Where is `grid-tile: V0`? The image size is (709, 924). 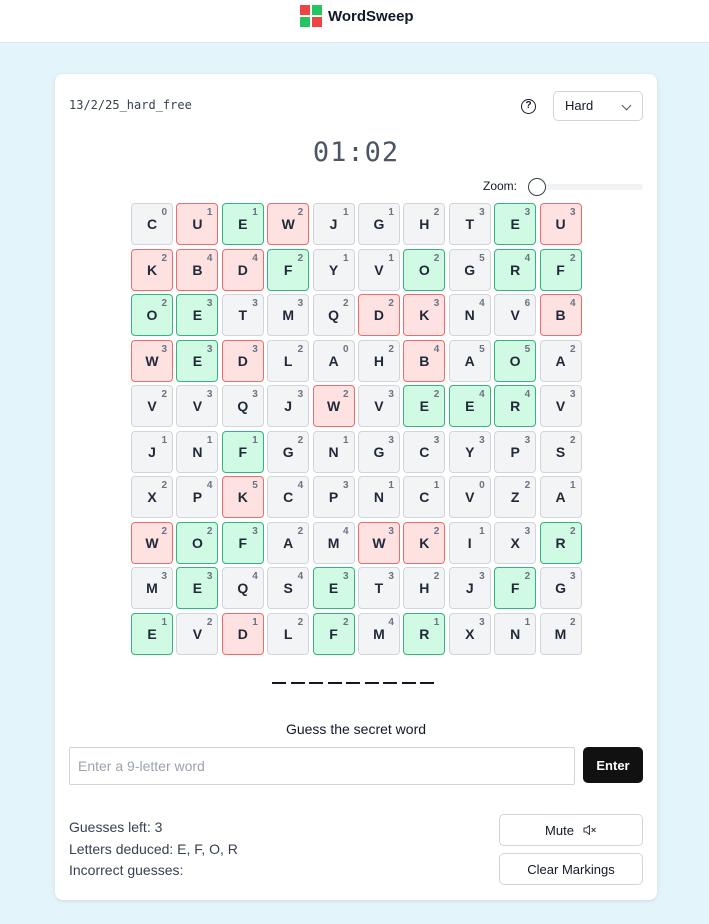 grid-tile: V0 is located at coordinates (469, 497).